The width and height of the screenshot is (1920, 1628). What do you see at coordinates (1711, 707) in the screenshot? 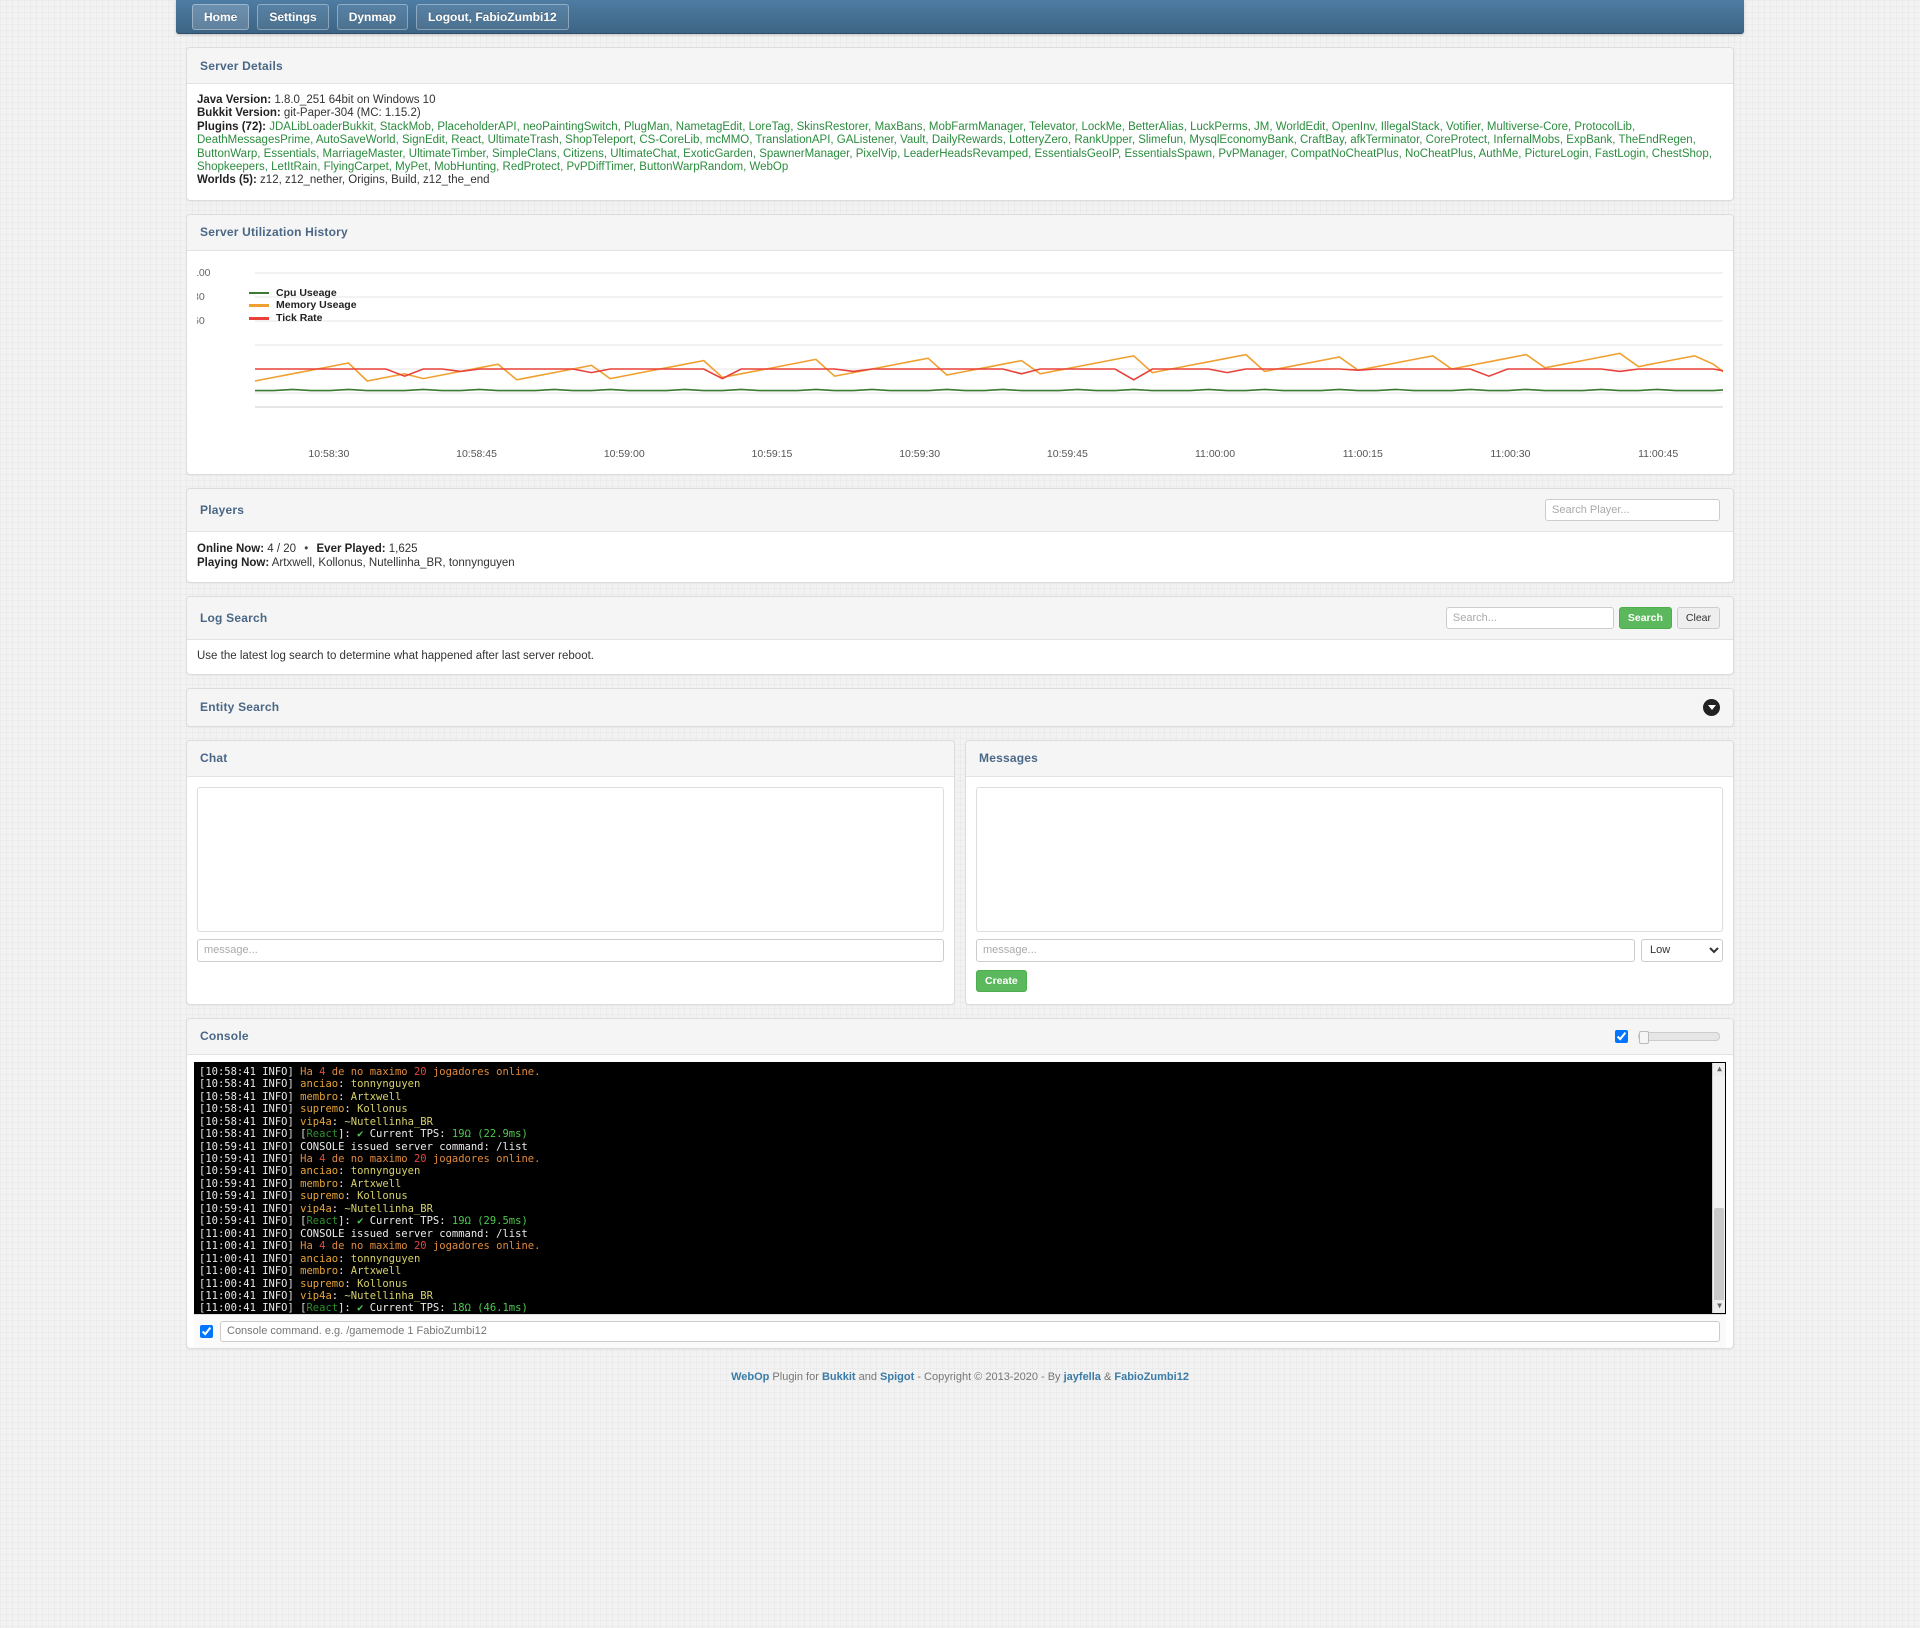
I see `chevron-down-icon` at bounding box center [1711, 707].